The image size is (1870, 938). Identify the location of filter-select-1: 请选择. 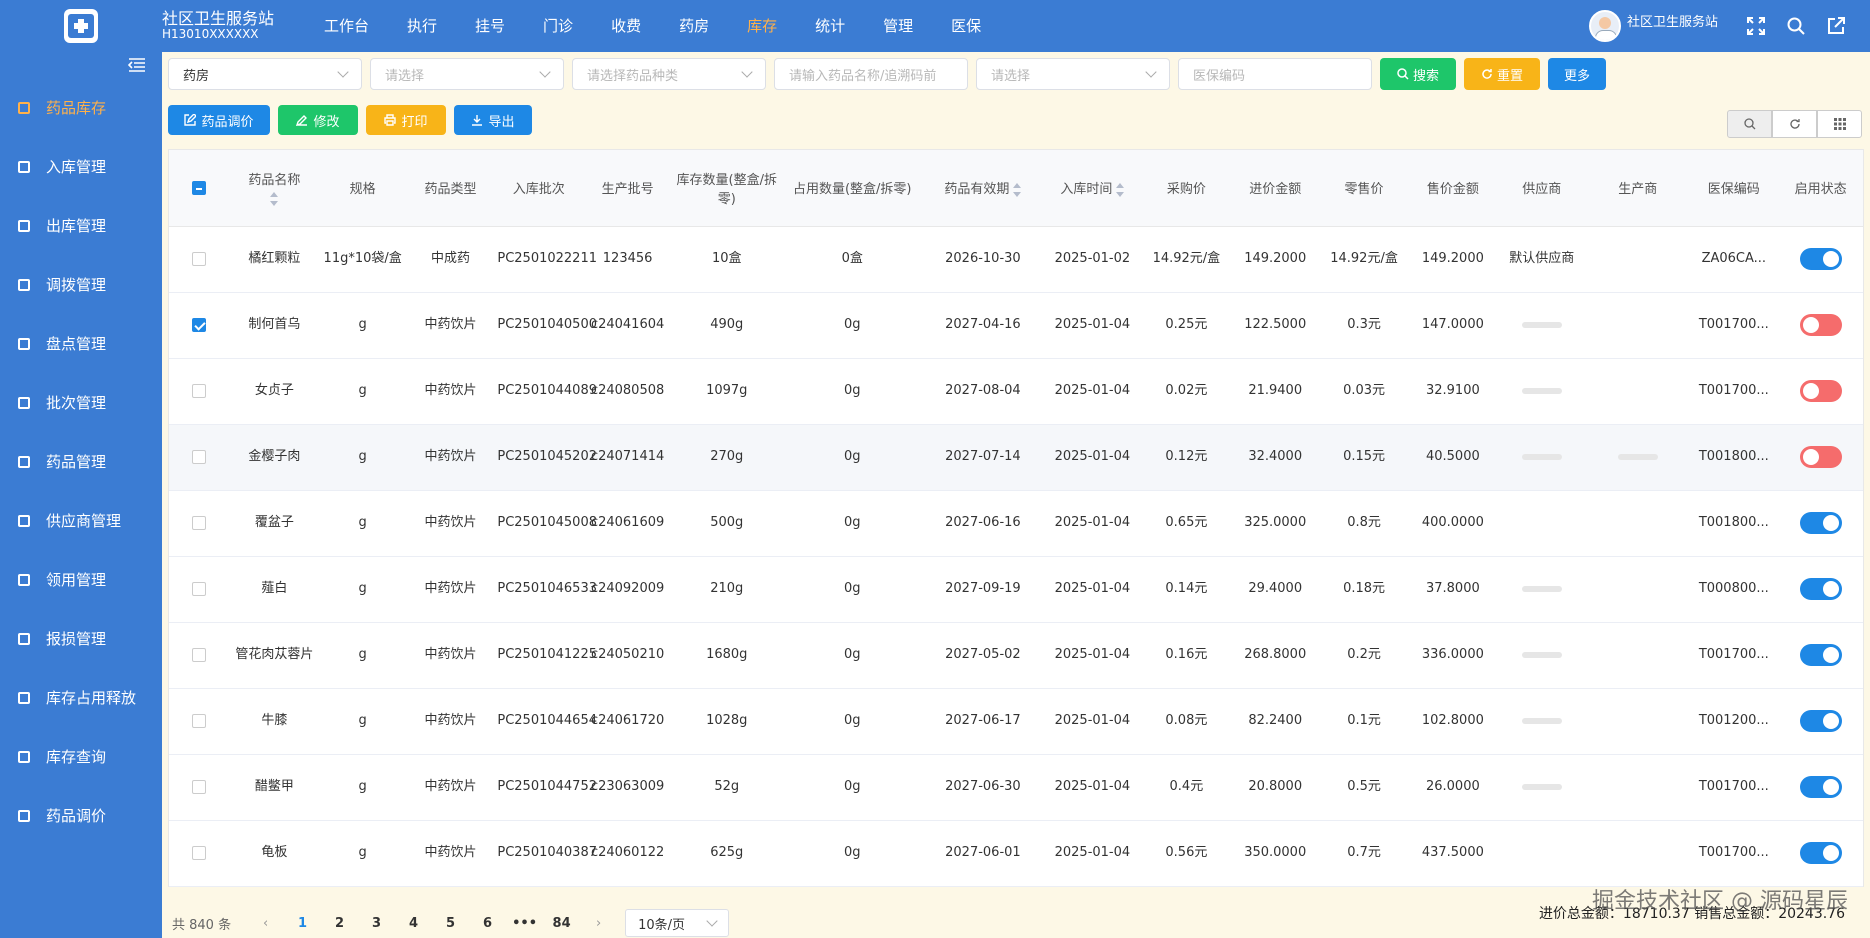
(467, 74).